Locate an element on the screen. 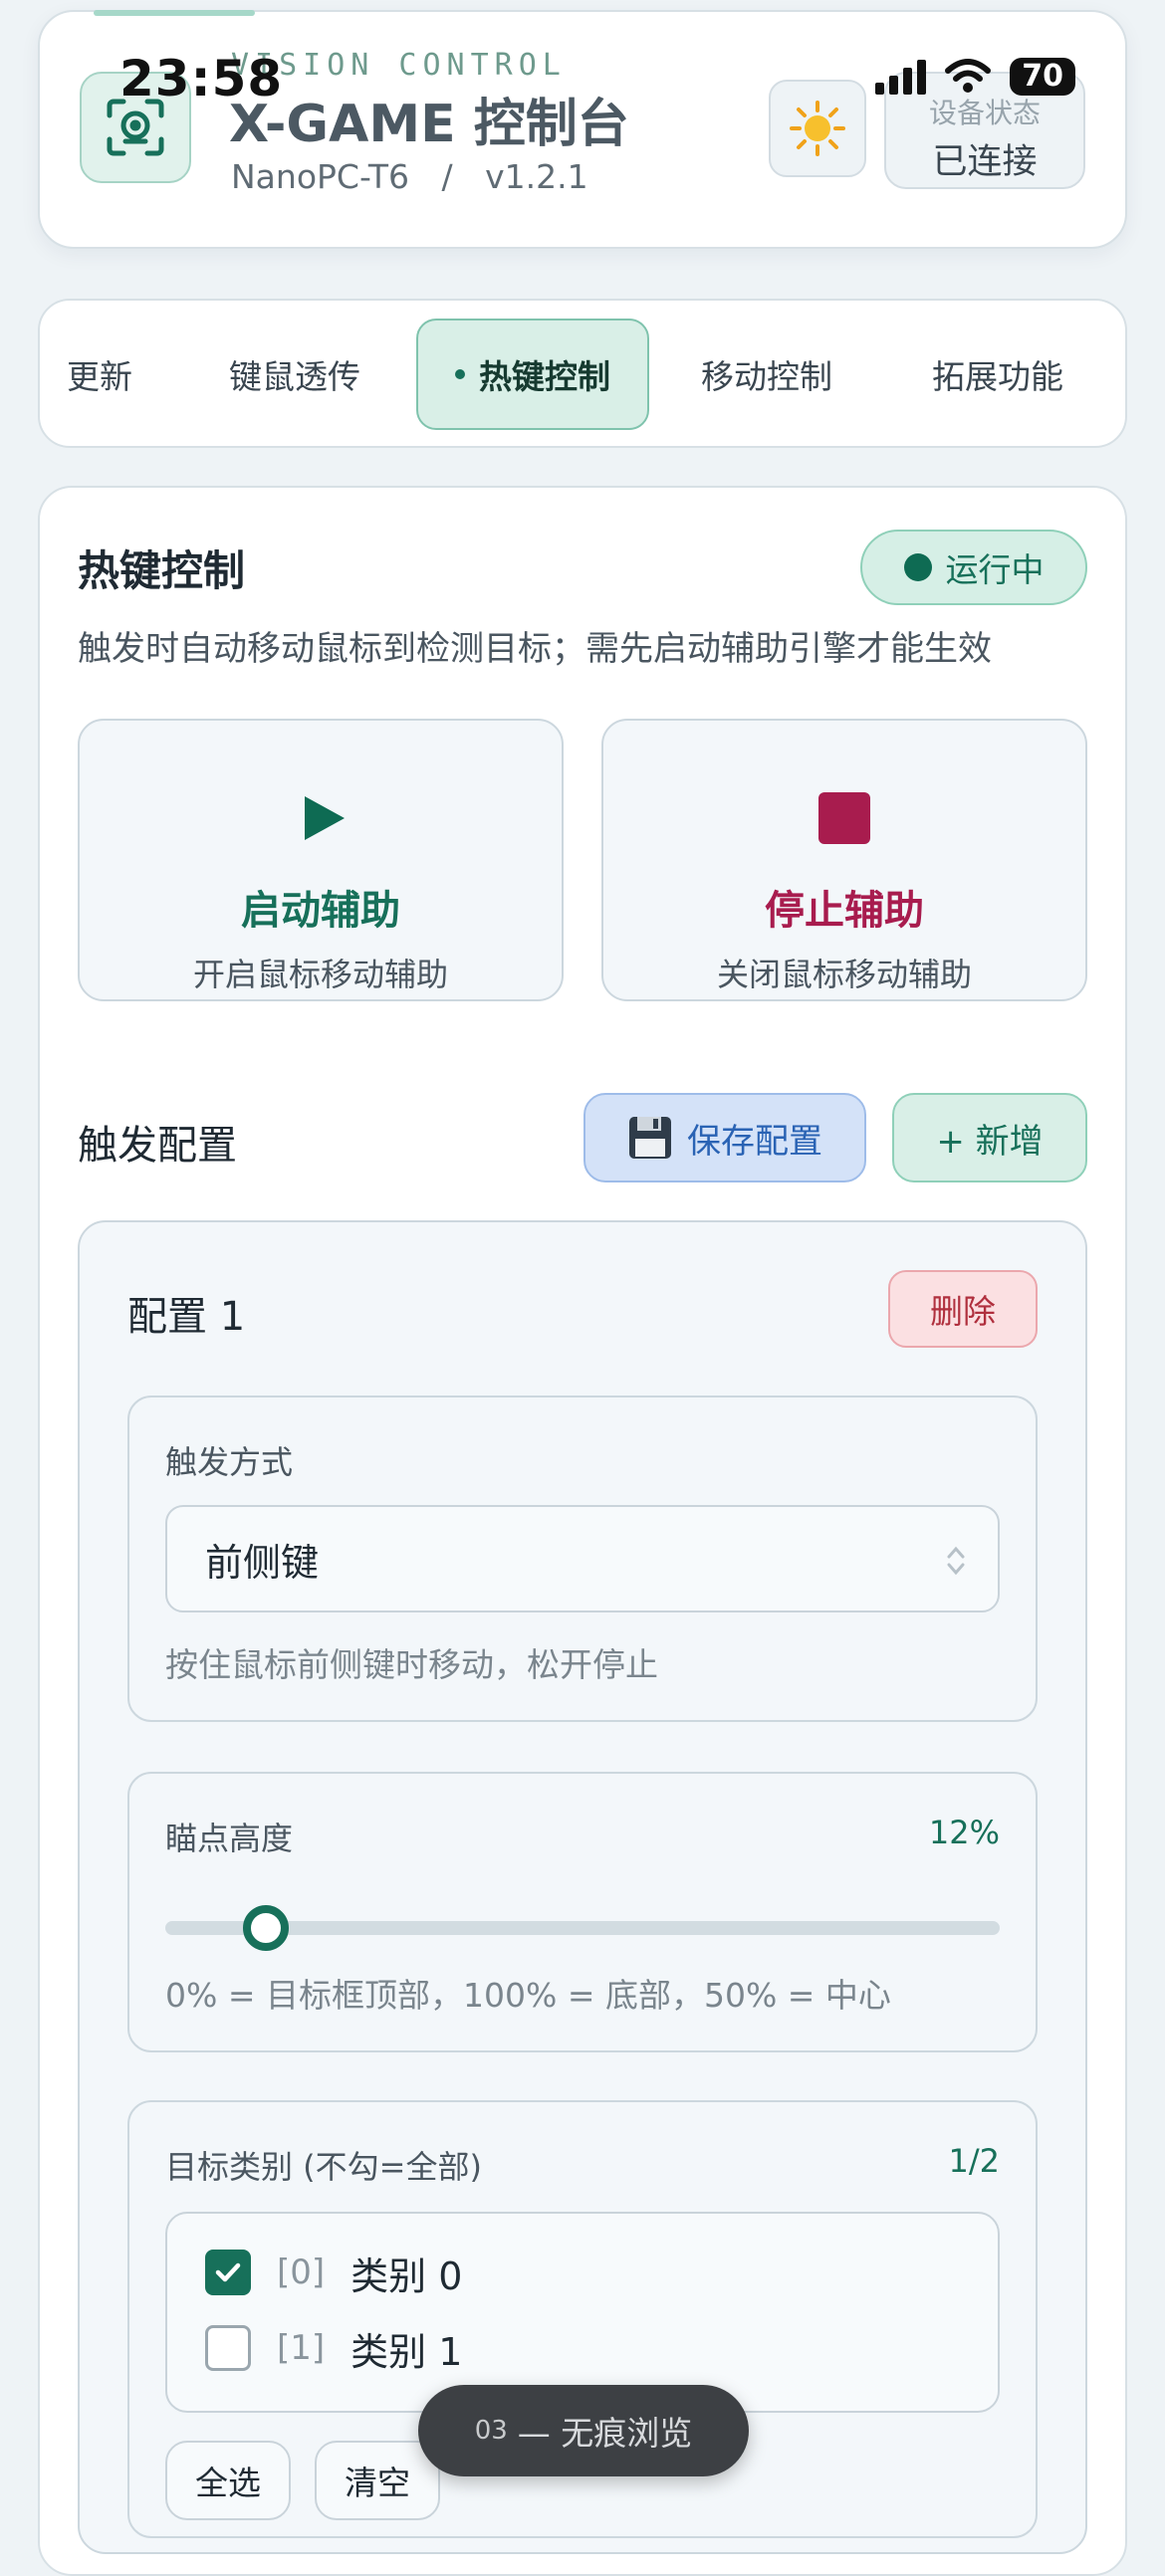  trigger-mode-label: 触发方式 is located at coordinates (230, 1462).